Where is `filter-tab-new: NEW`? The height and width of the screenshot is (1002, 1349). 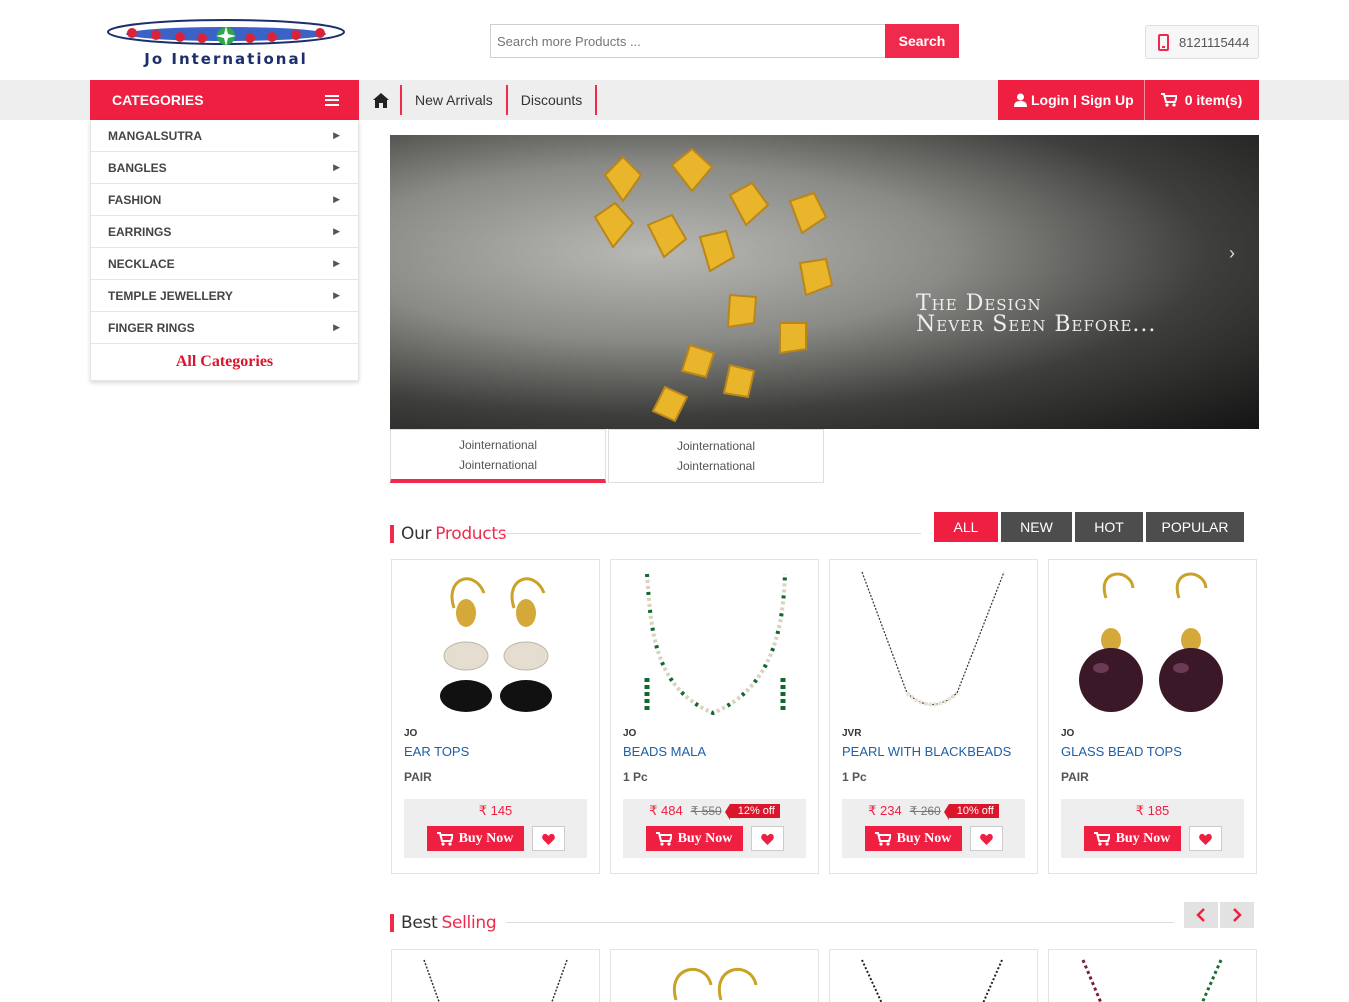 filter-tab-new: NEW is located at coordinates (1036, 527).